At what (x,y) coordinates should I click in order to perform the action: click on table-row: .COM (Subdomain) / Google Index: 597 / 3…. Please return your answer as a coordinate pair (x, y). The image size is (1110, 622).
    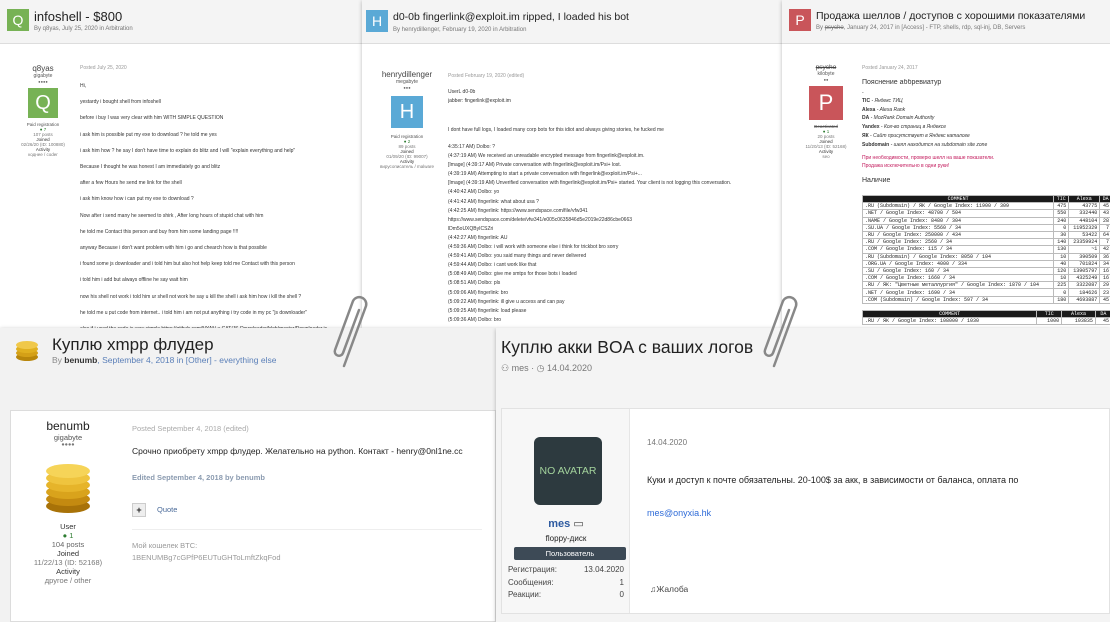
    Looking at the image, I should click on (985, 299).